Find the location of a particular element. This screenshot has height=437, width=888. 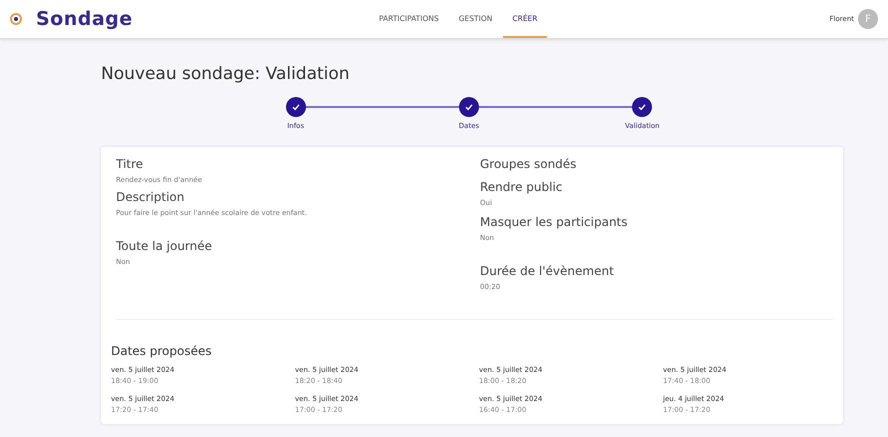

section-title: Dates proposées is located at coordinates (162, 351).